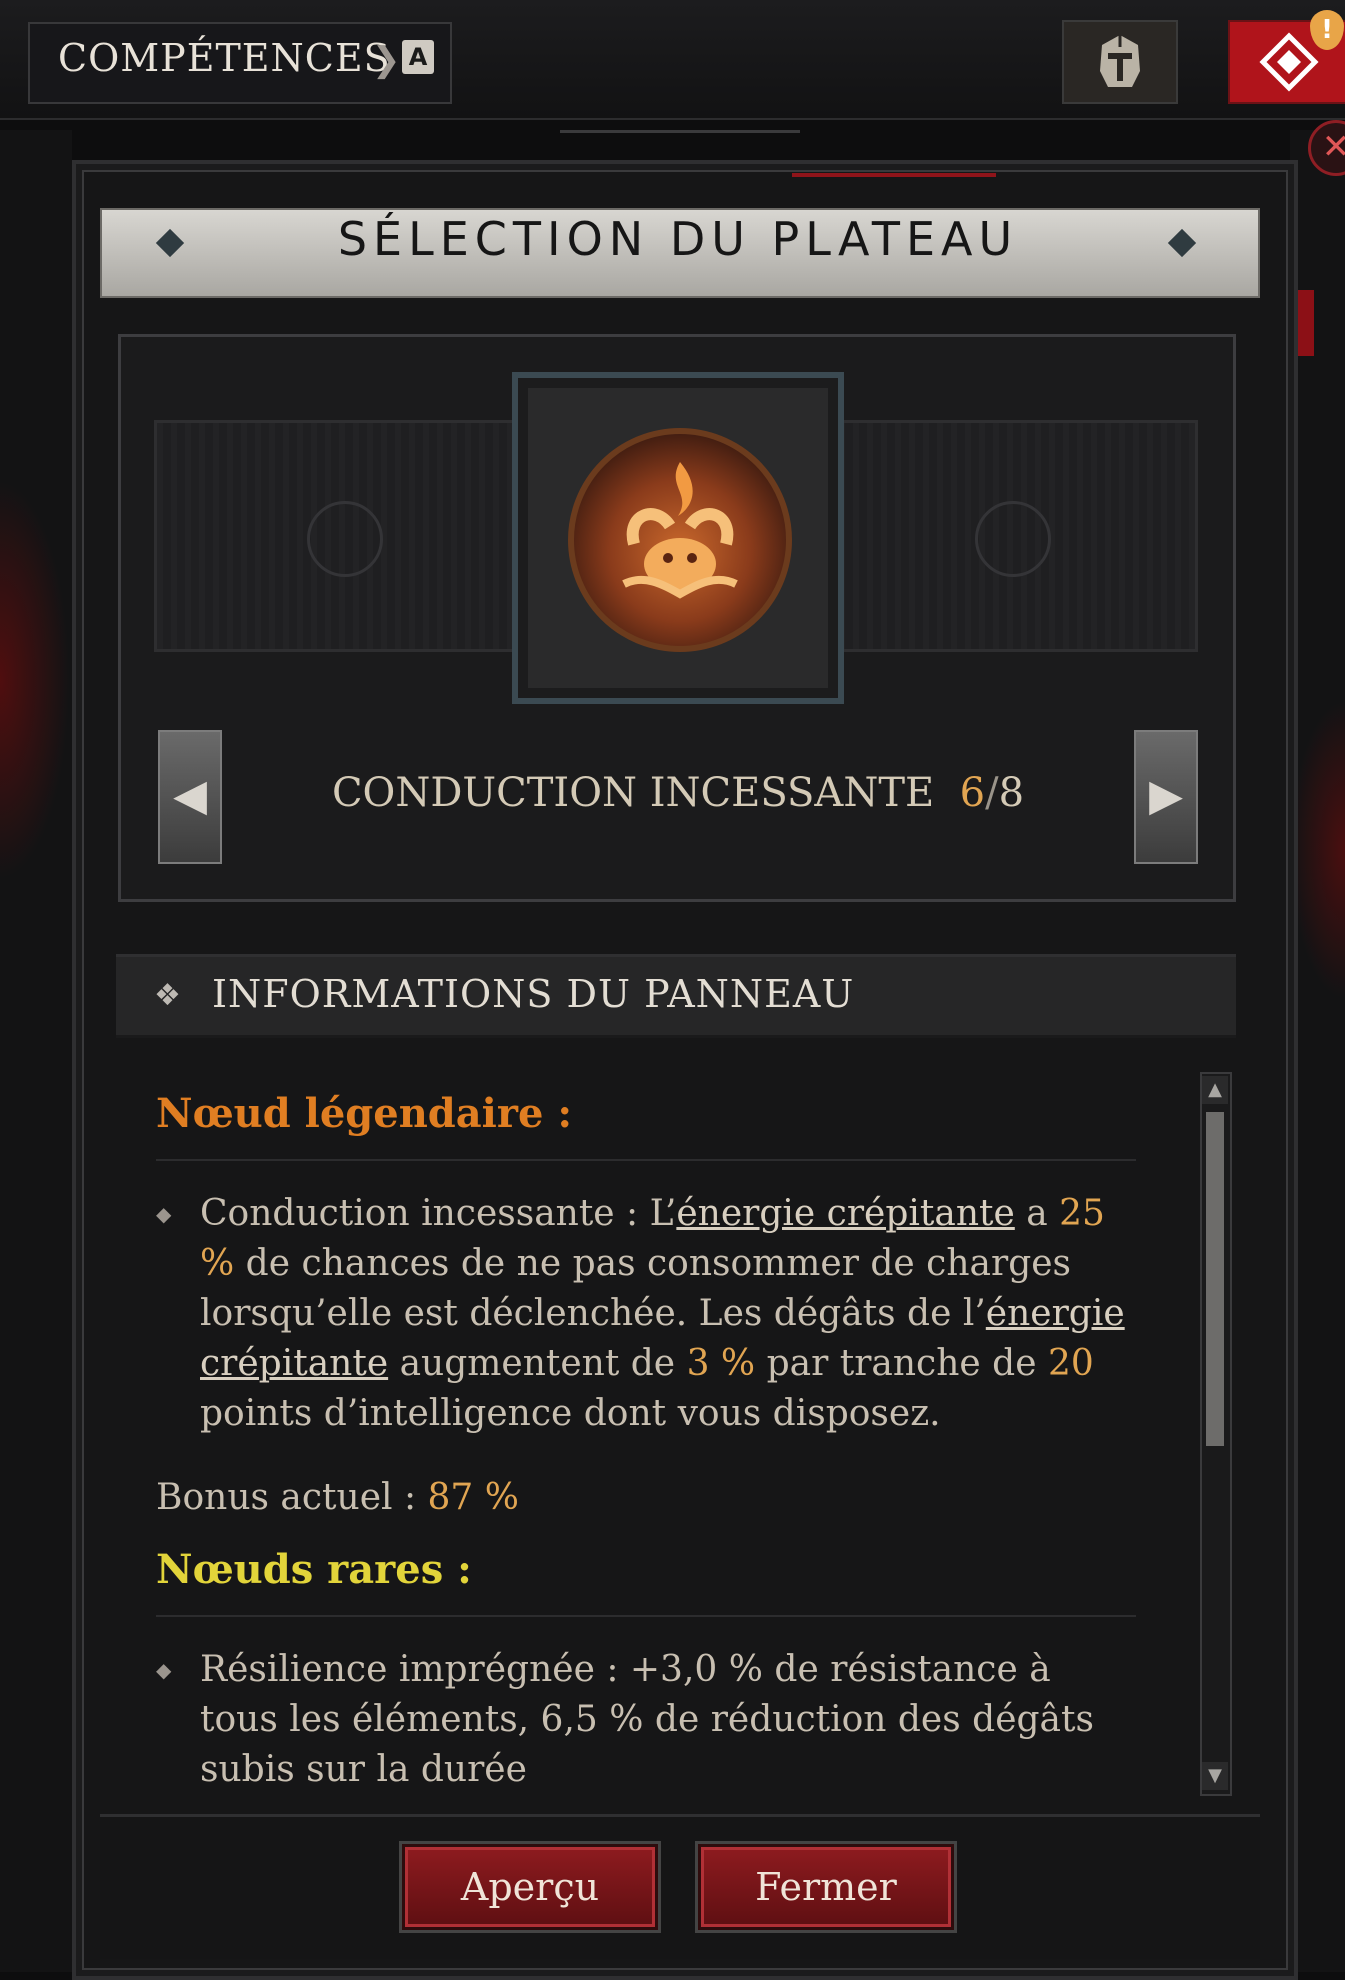  What do you see at coordinates (680, 540) in the screenshot?
I see `fire-ram-emblem-icon` at bounding box center [680, 540].